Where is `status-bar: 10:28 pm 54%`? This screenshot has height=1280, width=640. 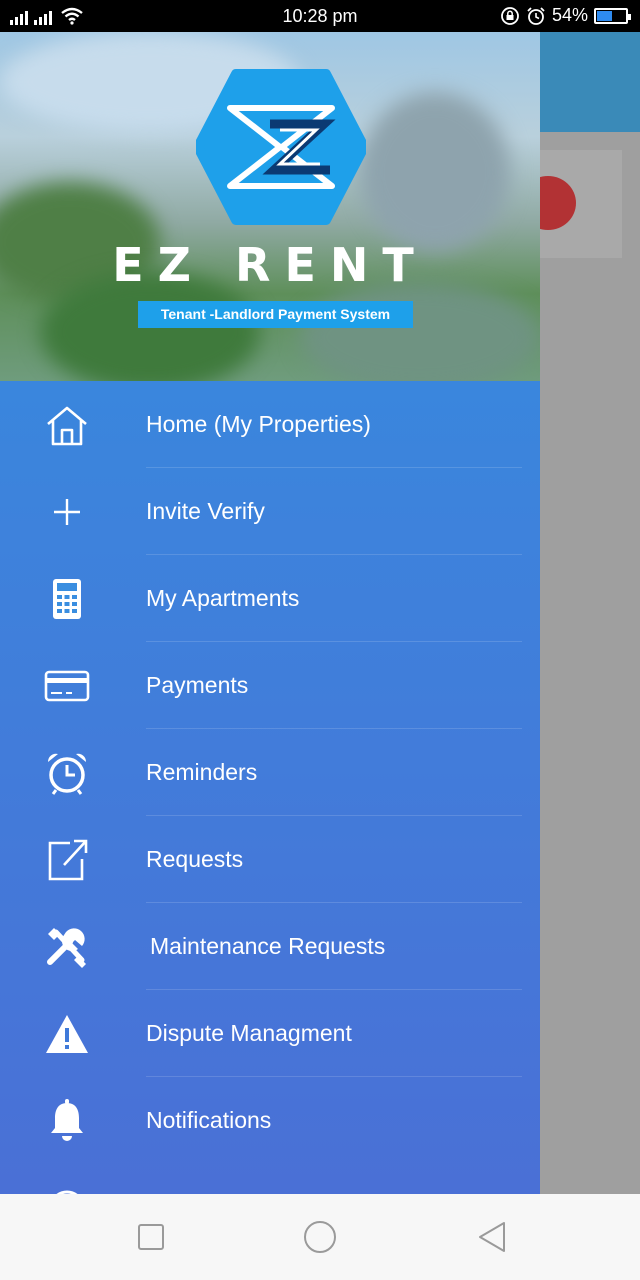 status-bar: 10:28 pm 54% is located at coordinates (320, 16).